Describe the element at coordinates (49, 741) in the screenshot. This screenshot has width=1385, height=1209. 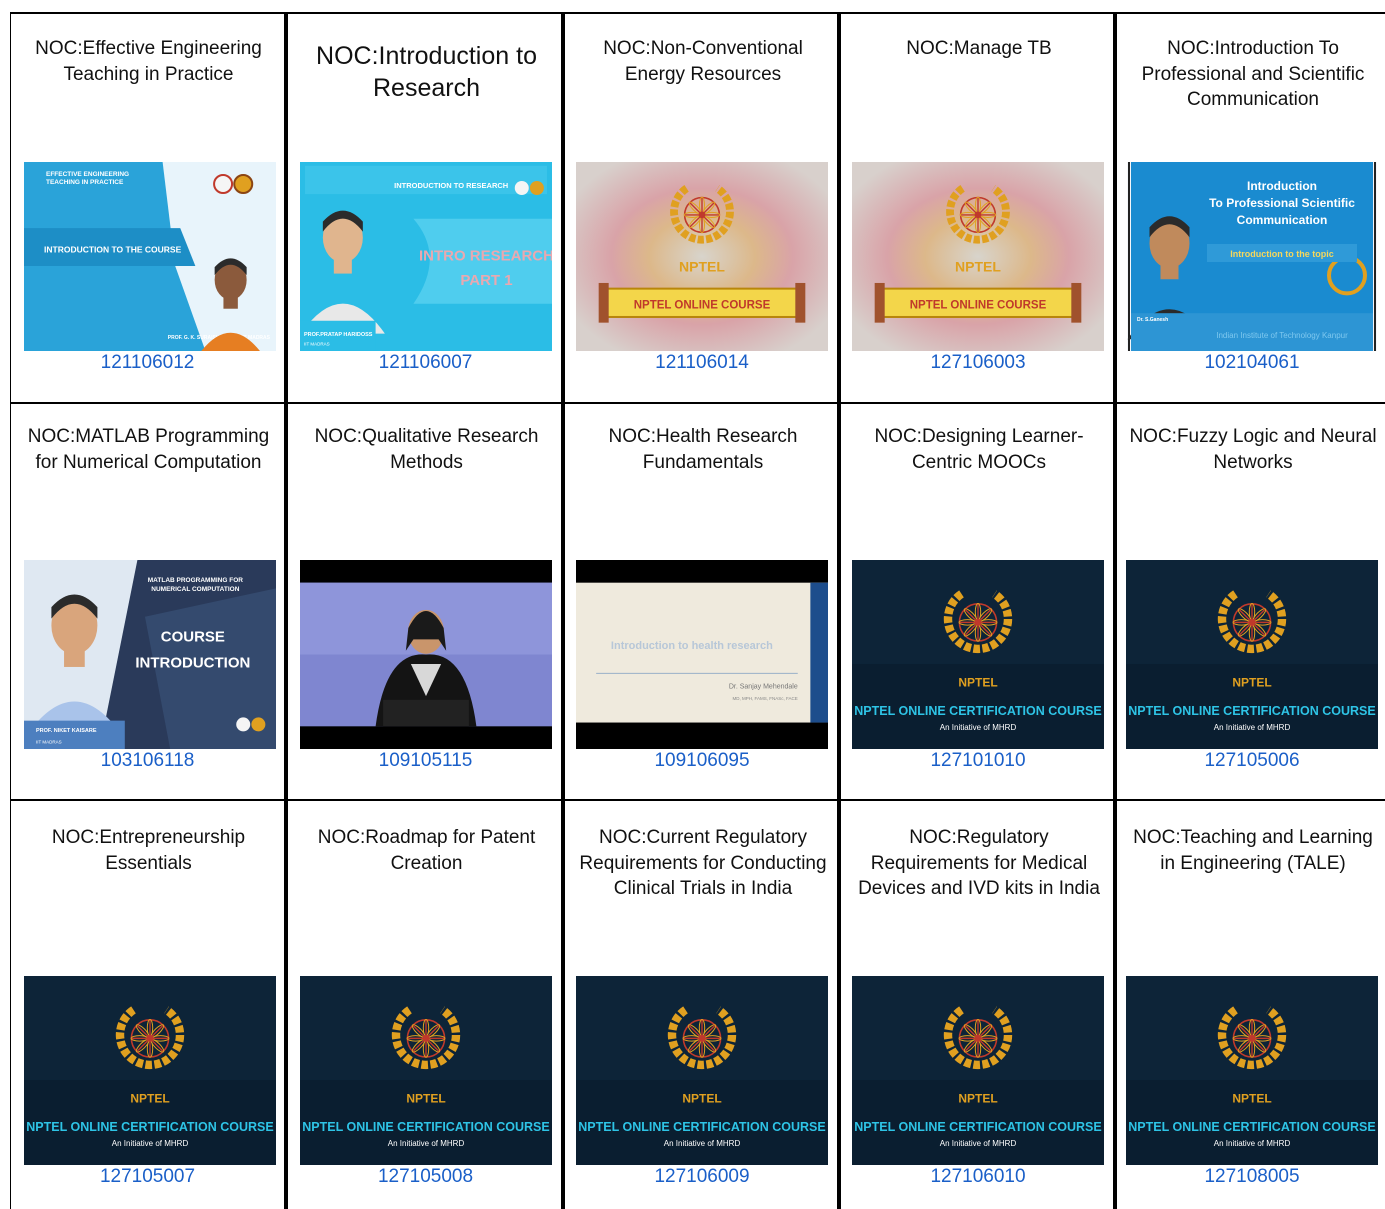
I see `thumb-footer: IIT MADRAS` at that location.